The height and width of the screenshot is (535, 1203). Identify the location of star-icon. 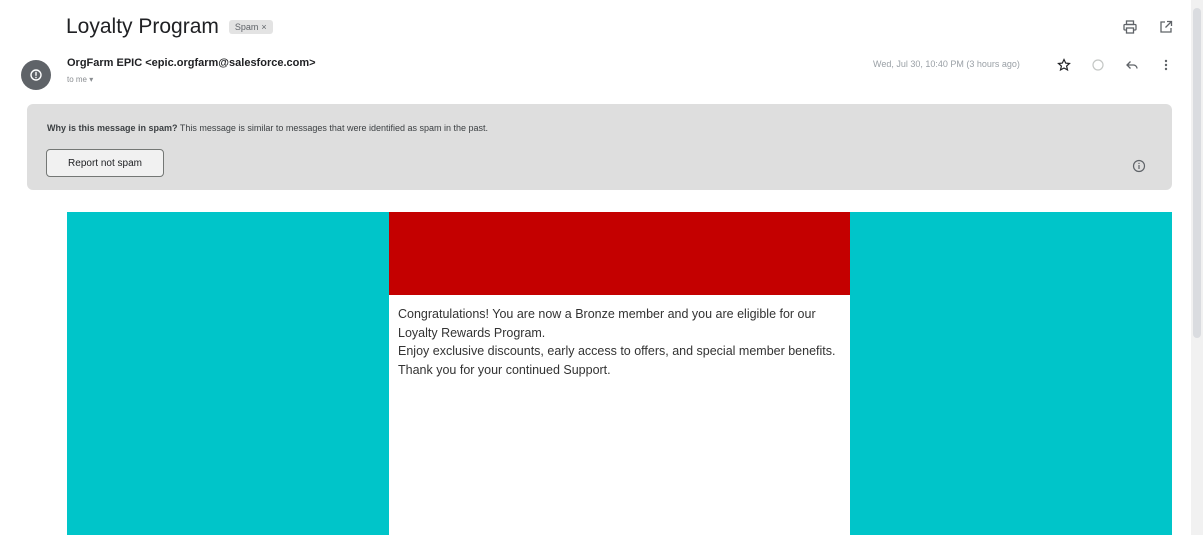
(1064, 65).